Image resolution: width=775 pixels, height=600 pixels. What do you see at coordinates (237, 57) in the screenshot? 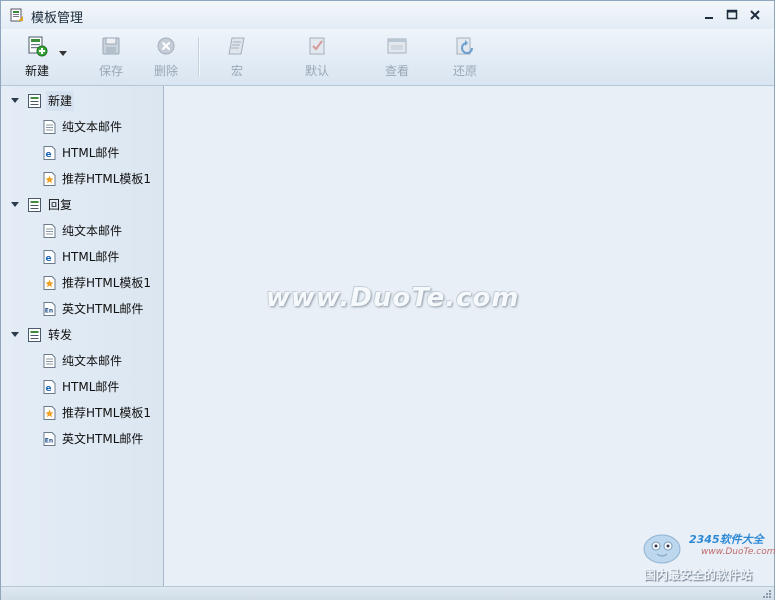
I see `macro-button: 宏` at bounding box center [237, 57].